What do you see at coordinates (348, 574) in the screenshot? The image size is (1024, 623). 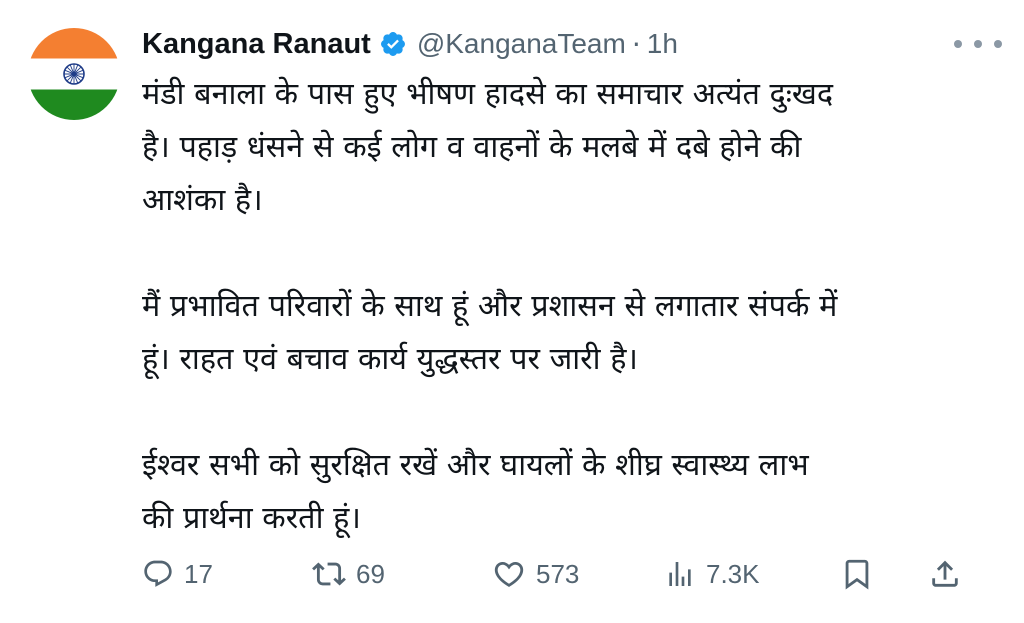 I see `repost-button: 69` at bounding box center [348, 574].